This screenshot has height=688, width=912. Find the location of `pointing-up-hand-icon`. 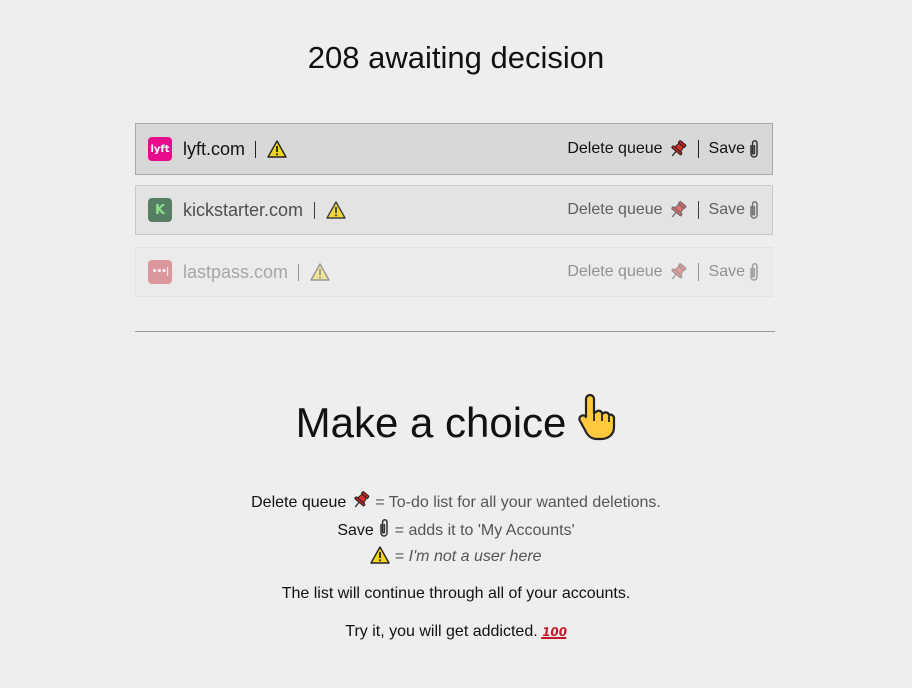

pointing-up-hand-icon is located at coordinates (597, 417).